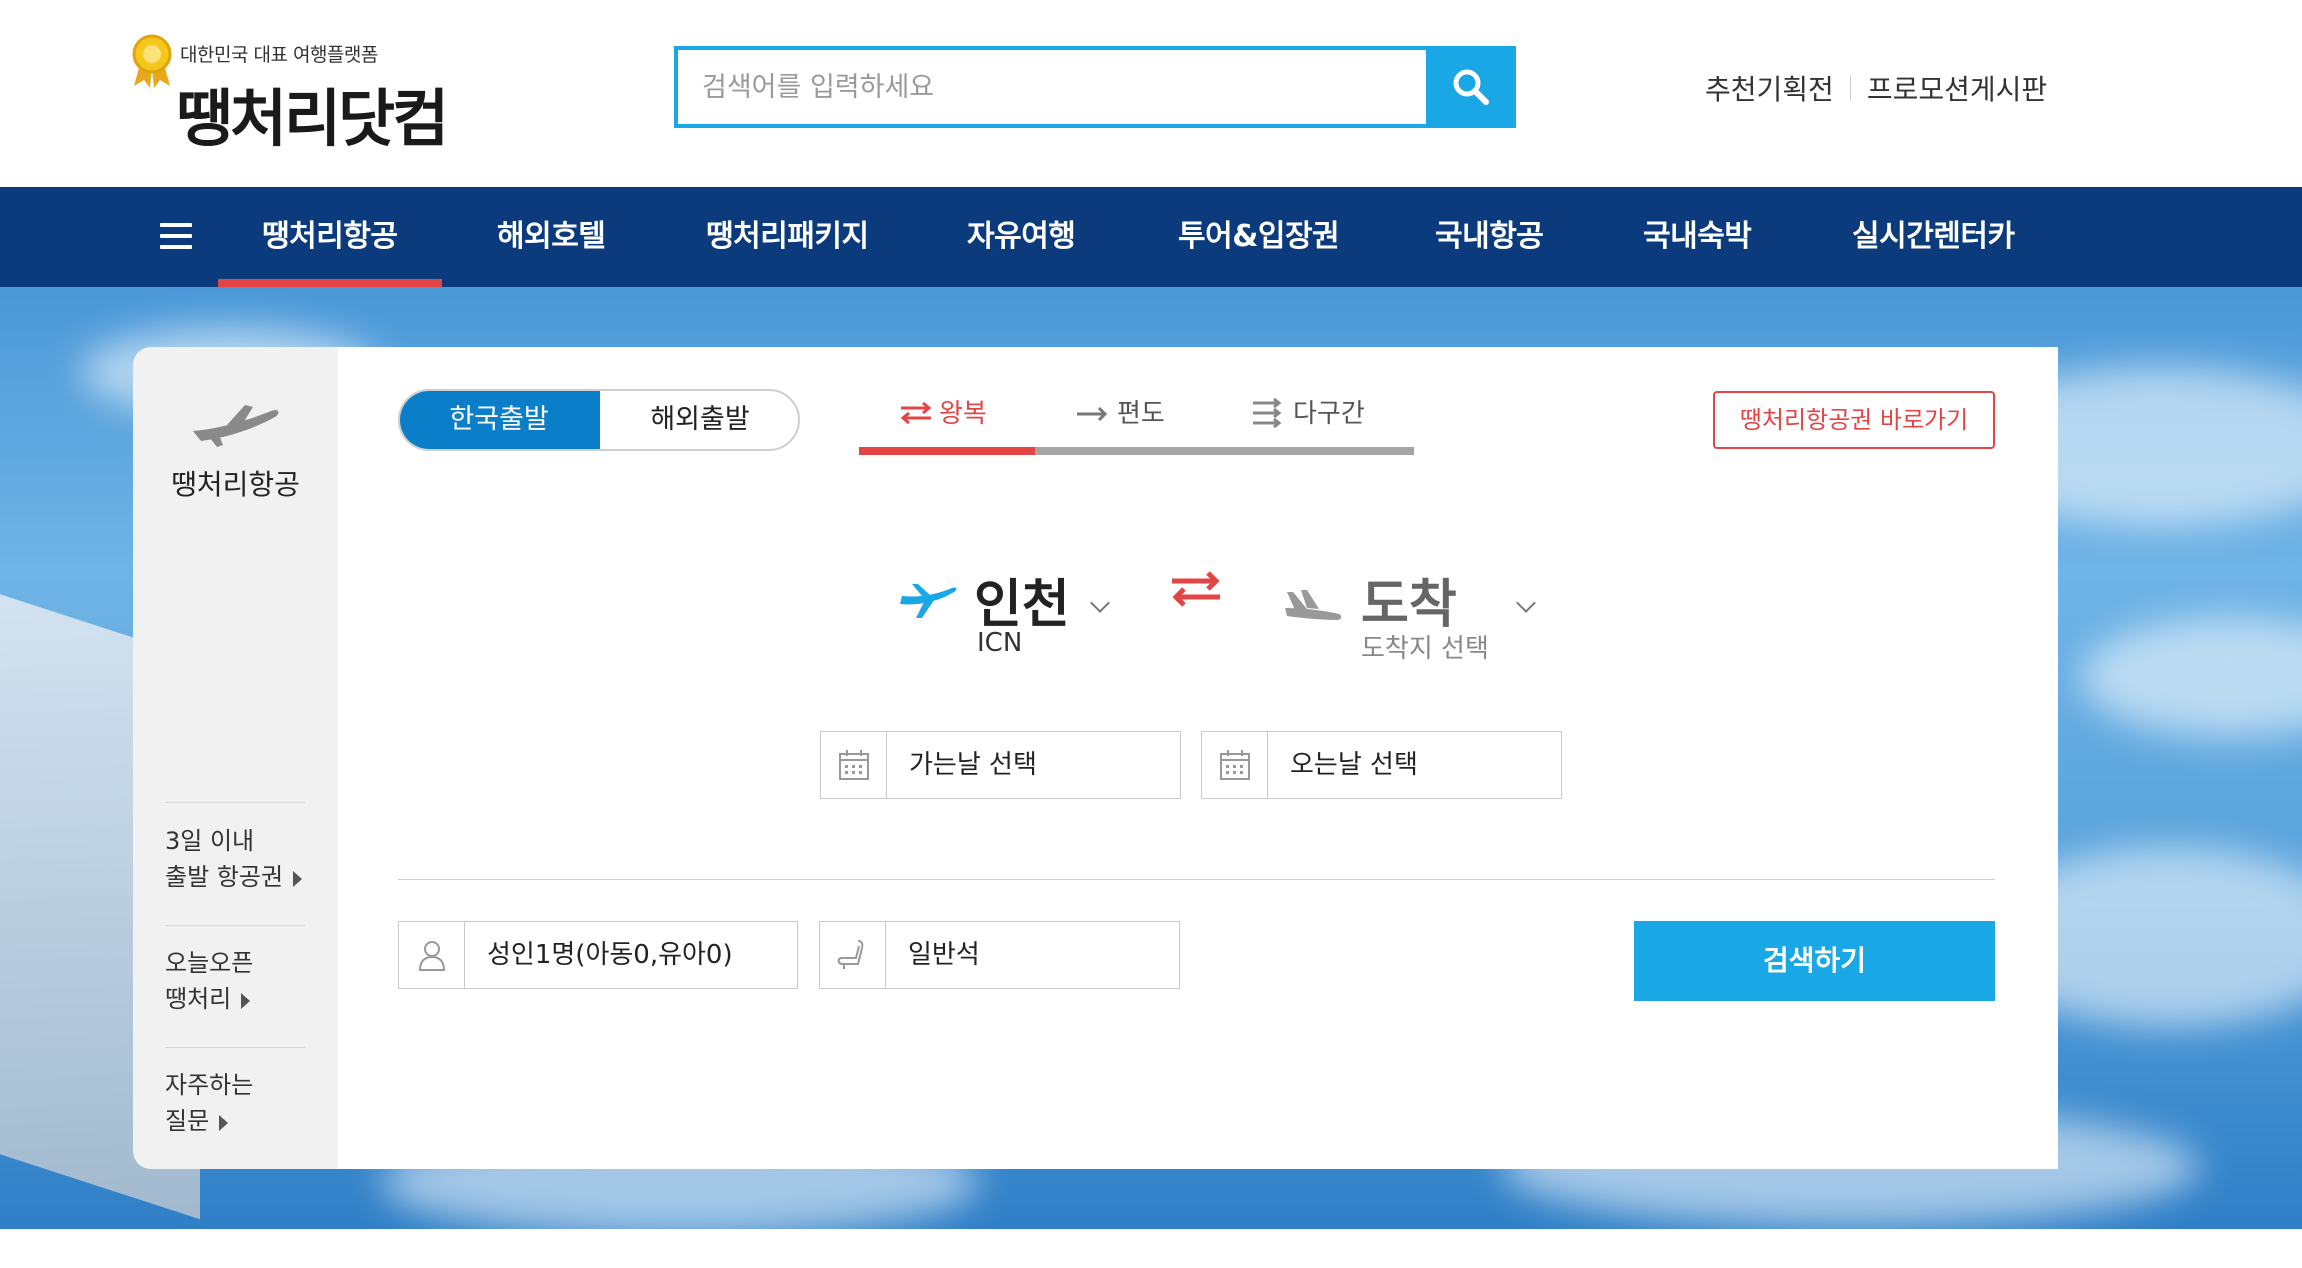 The image size is (2302, 1268). Describe the element at coordinates (1409, 605) in the screenshot. I see `arrival-city: 도착` at that location.